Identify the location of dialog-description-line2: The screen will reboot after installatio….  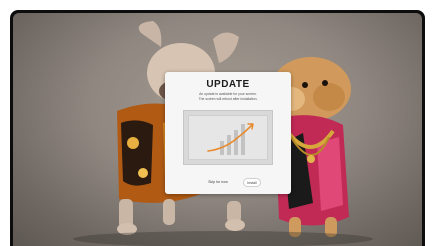
(228, 98).